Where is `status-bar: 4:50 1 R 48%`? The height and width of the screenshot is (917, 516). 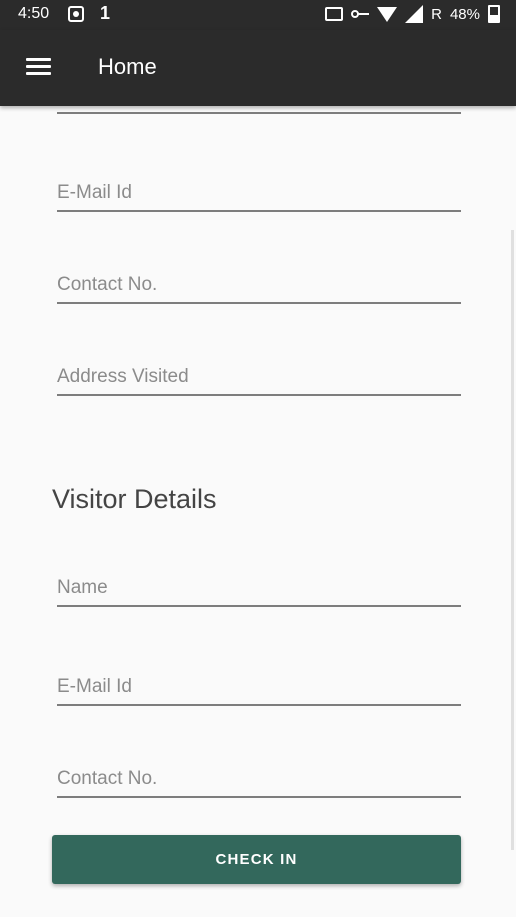
status-bar: 4:50 1 R 48% is located at coordinates (258, 15).